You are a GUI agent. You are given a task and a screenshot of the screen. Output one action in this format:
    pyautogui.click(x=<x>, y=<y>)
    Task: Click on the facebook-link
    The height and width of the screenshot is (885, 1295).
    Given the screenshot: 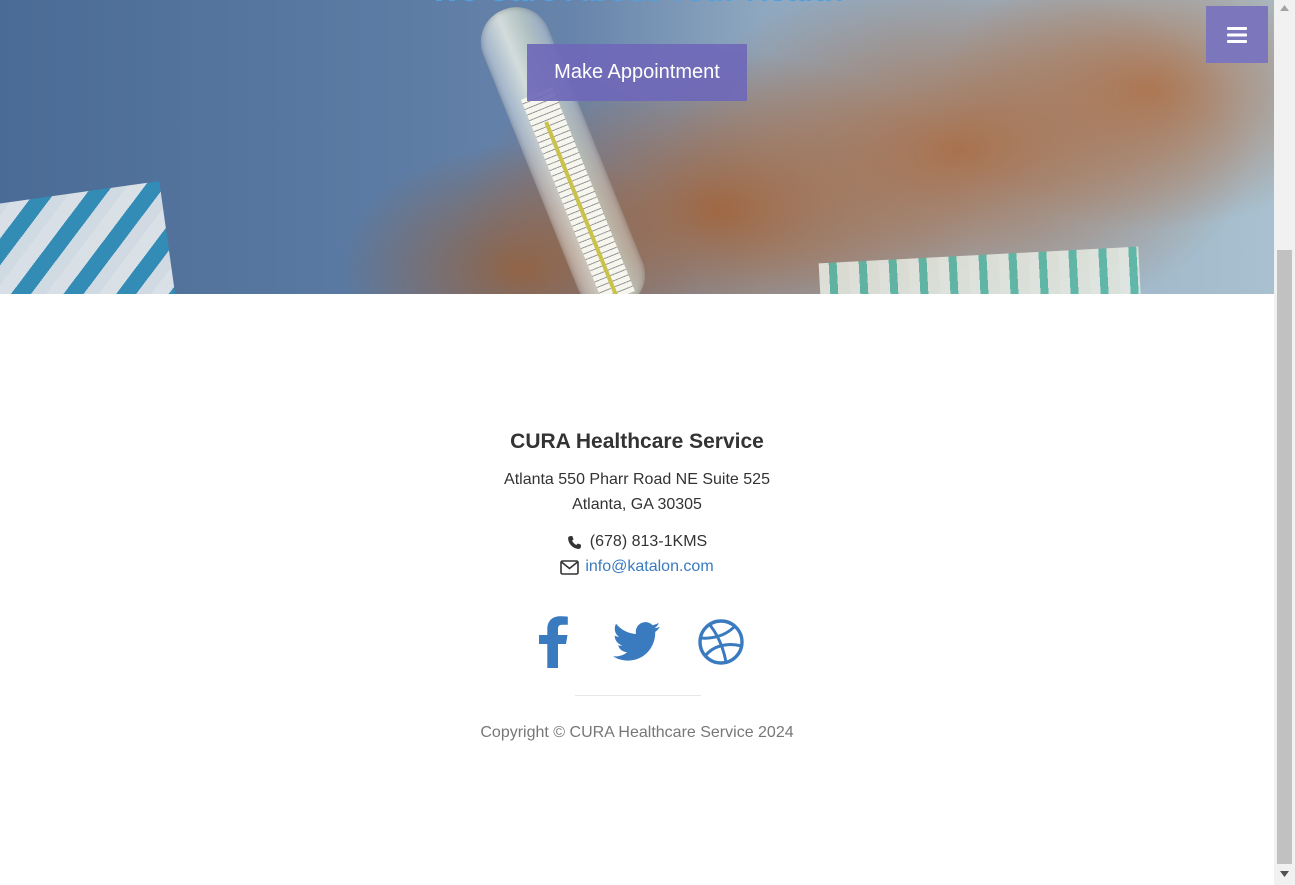 What is the action you would take?
    pyautogui.click(x=553, y=642)
    